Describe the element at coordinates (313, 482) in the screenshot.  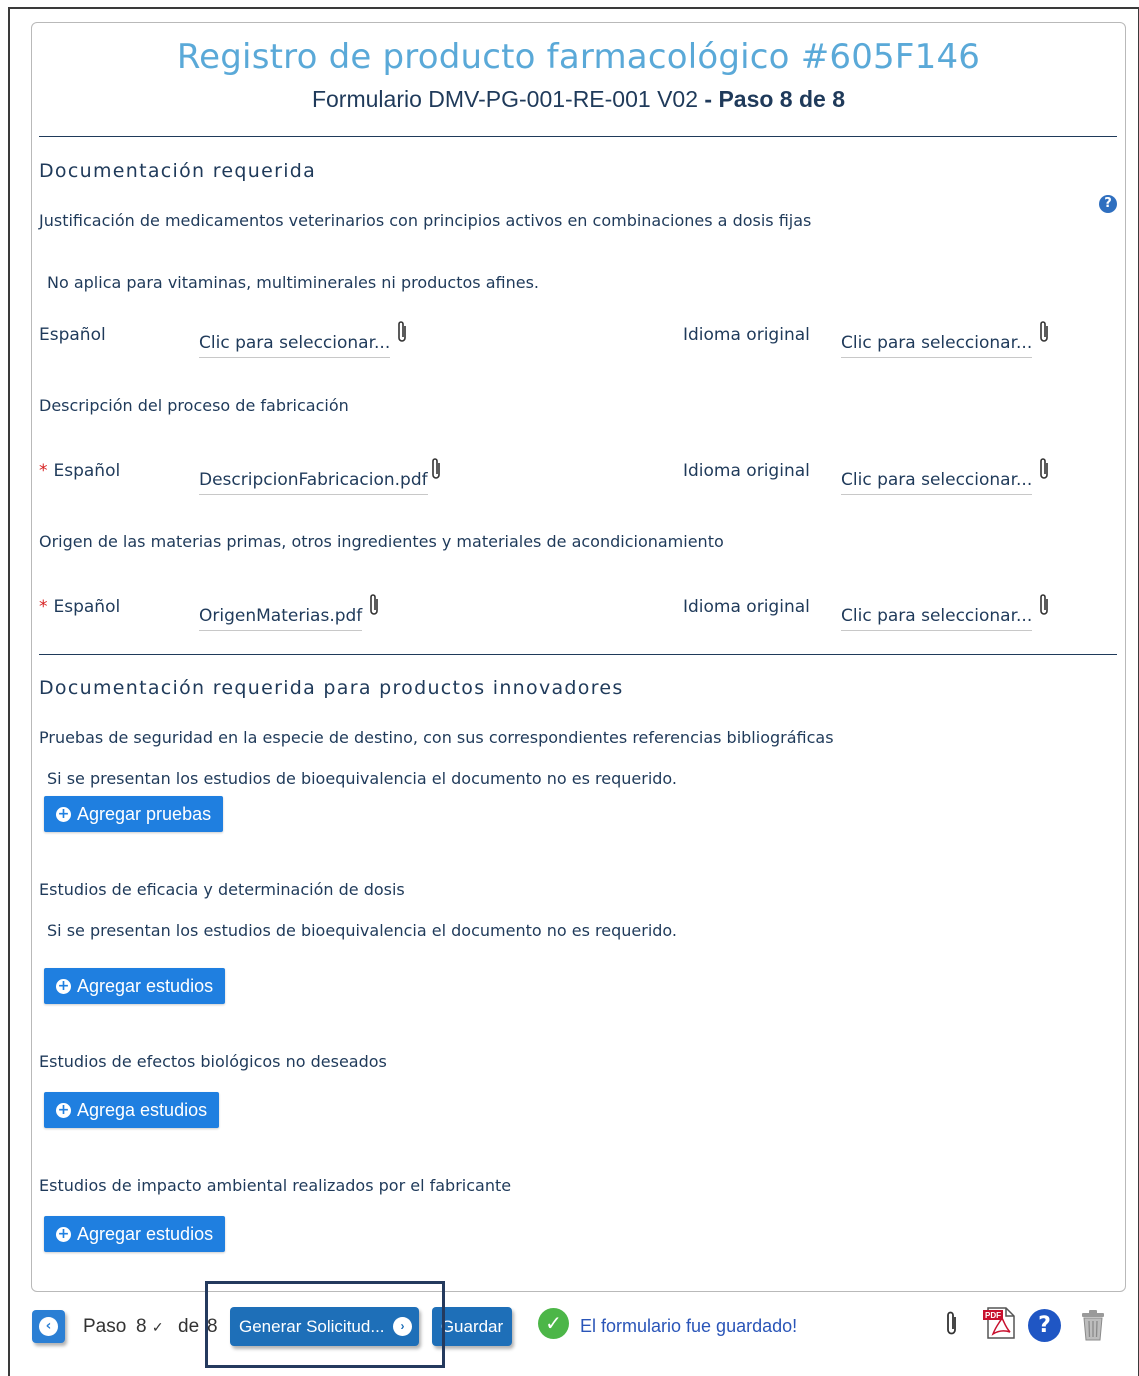
I see `spanish-file-field: DescripcionFabricacion.pdf` at that location.